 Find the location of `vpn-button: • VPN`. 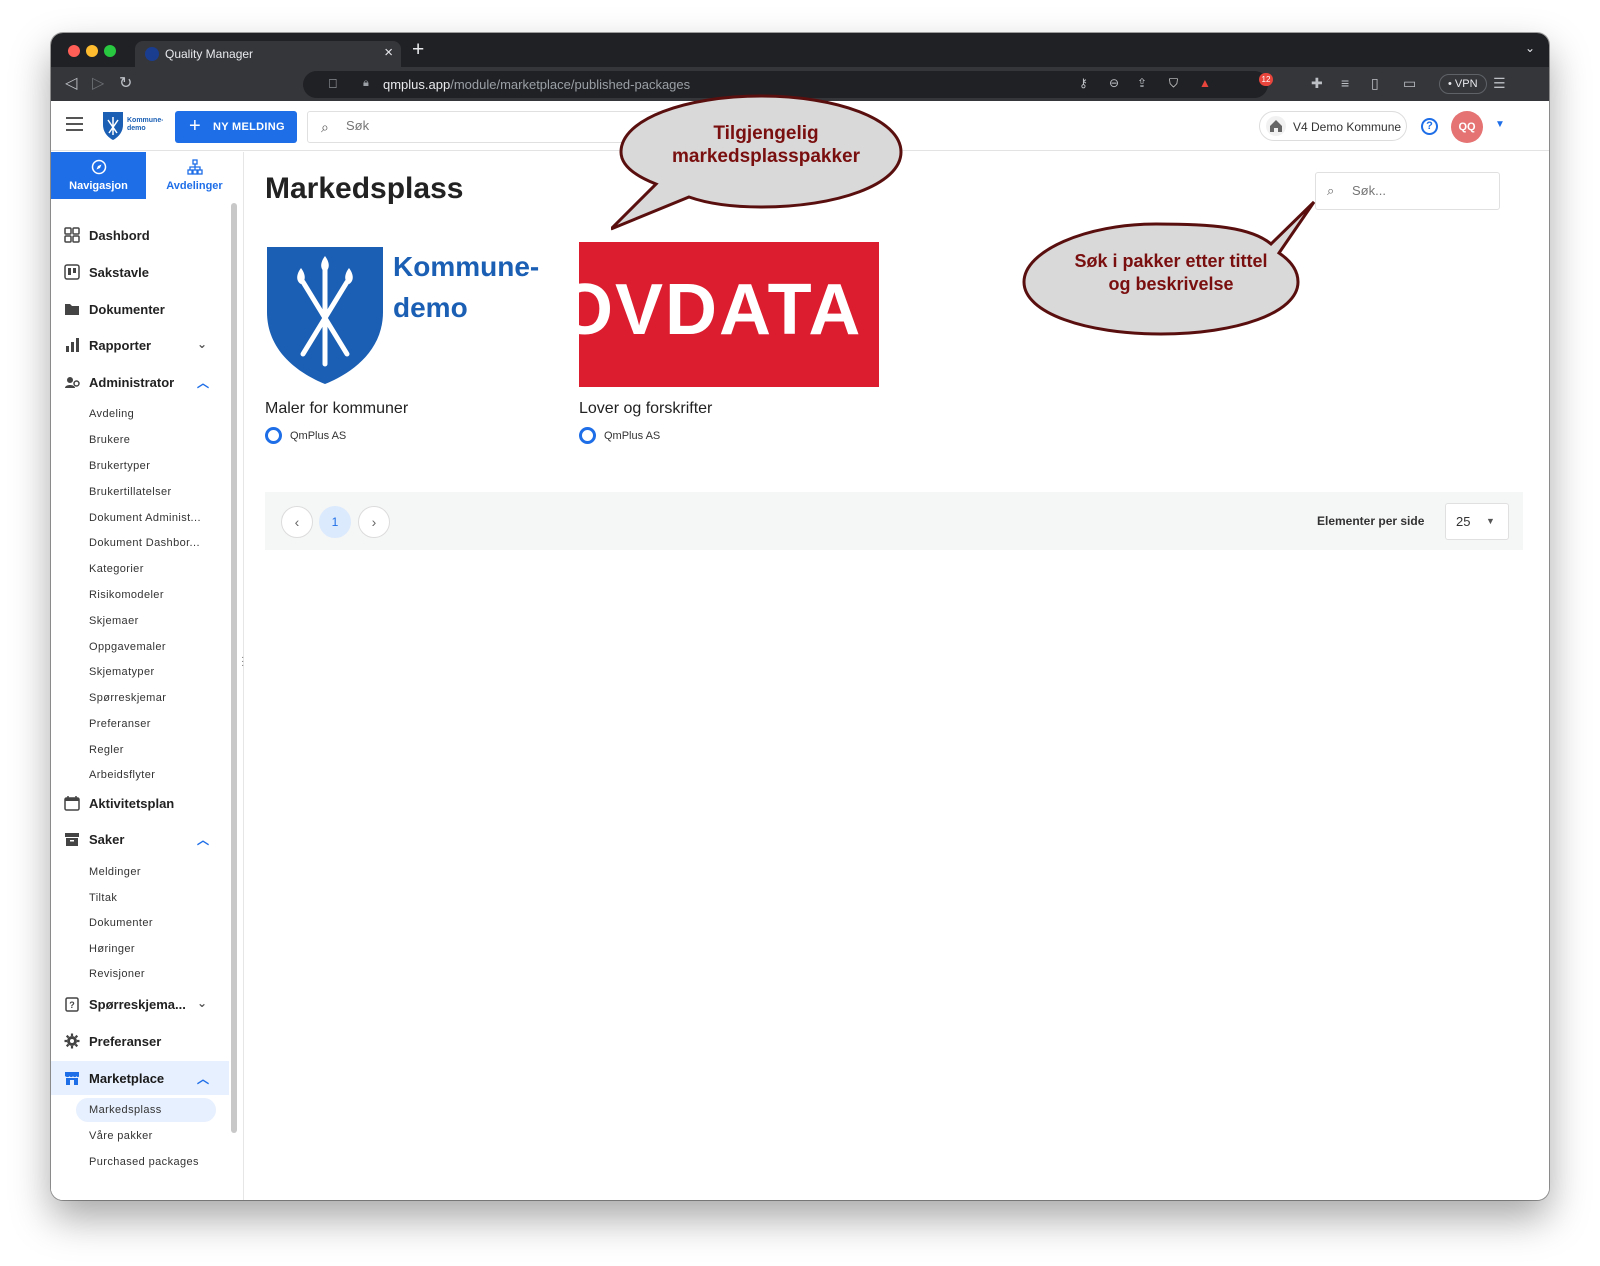

vpn-button: • VPN is located at coordinates (1463, 84).